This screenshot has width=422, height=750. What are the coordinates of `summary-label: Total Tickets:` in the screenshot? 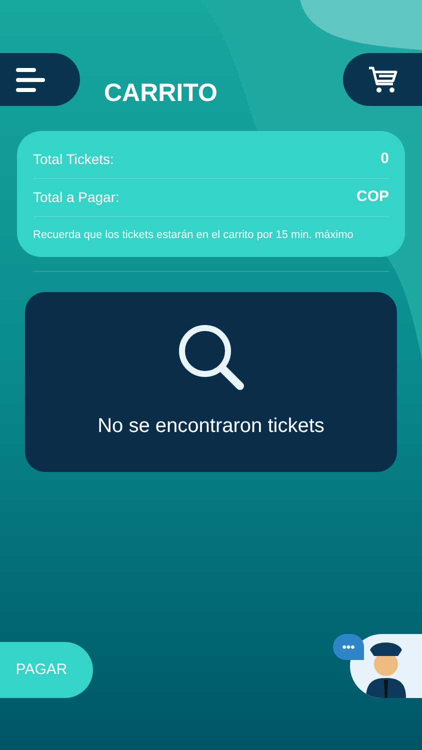 It's located at (73, 159).